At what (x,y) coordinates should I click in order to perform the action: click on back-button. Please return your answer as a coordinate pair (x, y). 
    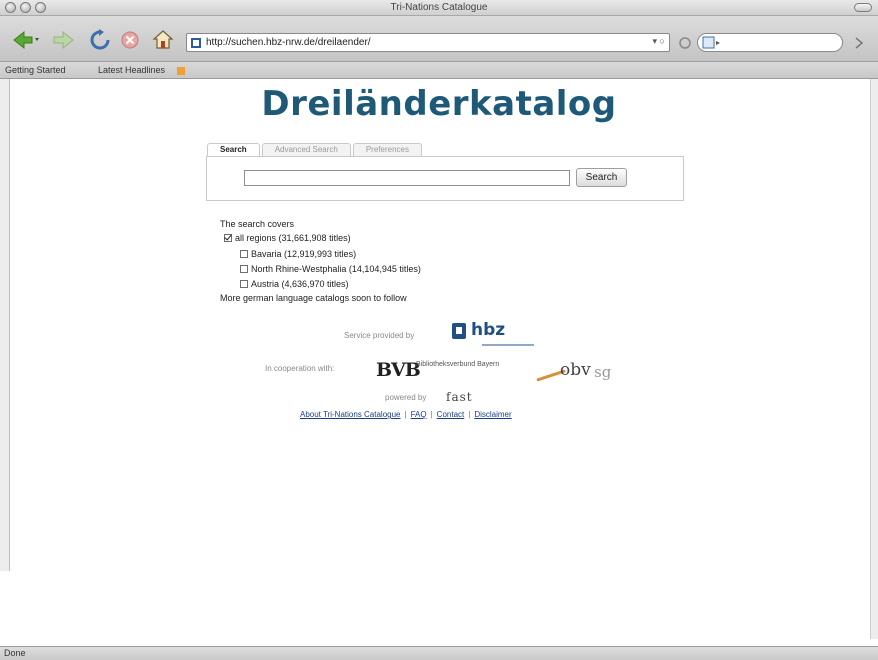
    Looking at the image, I should click on (27, 40).